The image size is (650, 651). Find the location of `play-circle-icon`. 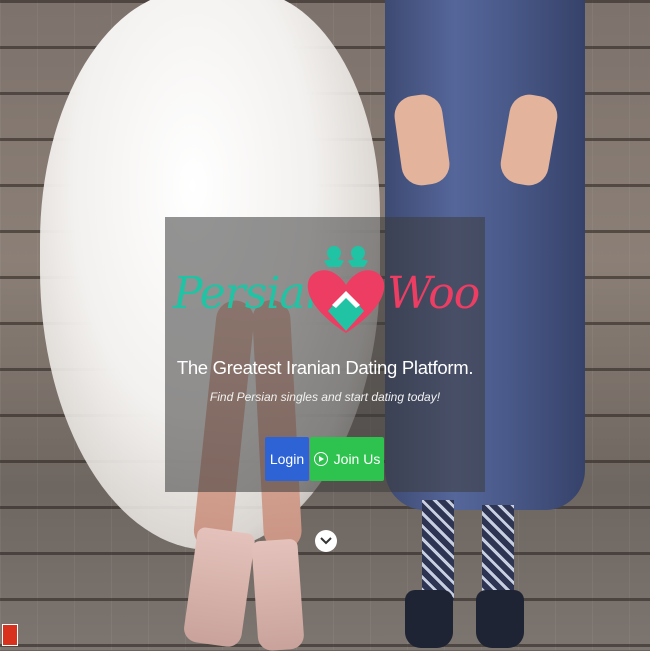

play-circle-icon is located at coordinates (320, 459).